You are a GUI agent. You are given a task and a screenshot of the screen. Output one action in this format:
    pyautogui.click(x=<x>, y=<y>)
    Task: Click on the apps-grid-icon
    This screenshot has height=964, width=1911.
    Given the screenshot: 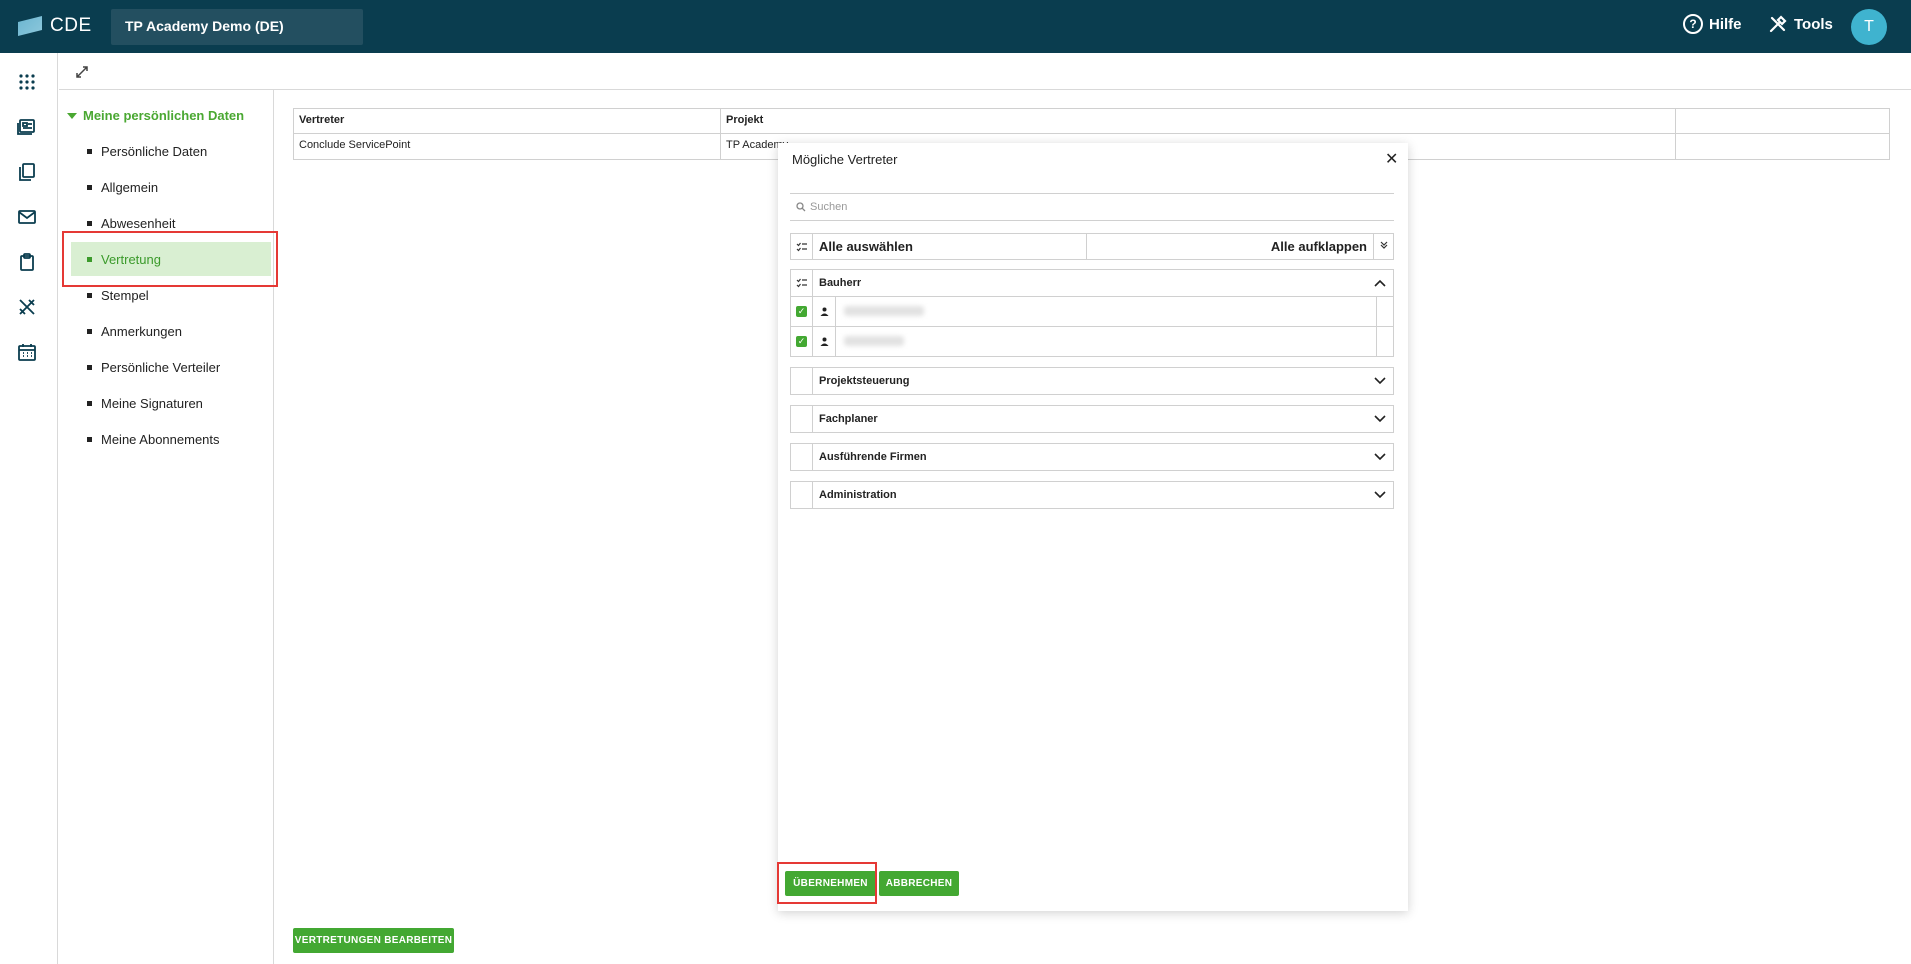 What is the action you would take?
    pyautogui.click(x=27, y=82)
    